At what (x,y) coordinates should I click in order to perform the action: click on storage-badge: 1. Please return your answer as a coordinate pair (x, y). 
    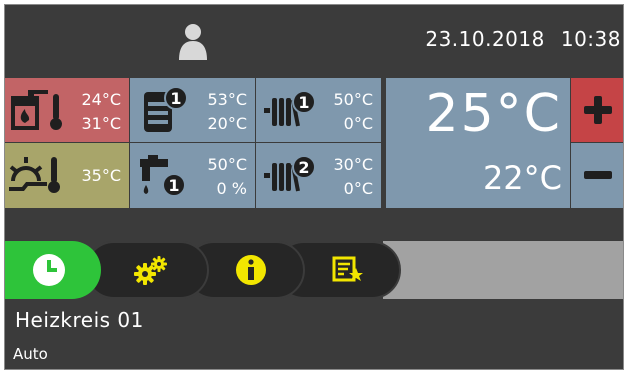
    Looking at the image, I should click on (175, 98).